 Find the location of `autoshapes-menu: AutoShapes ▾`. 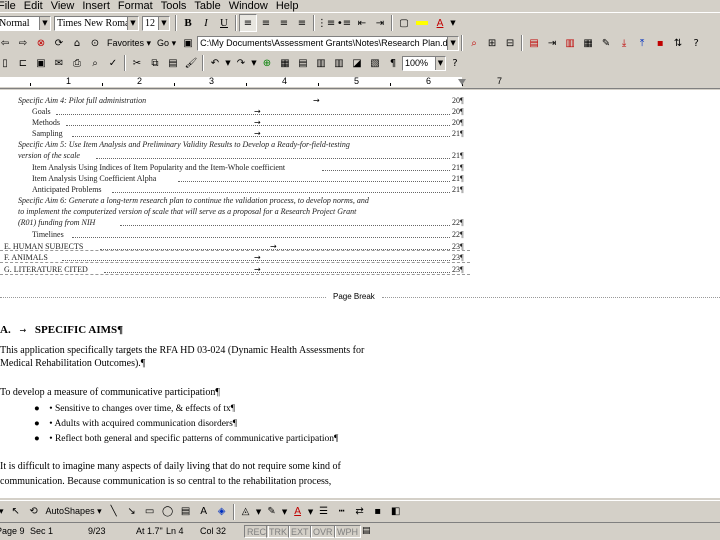

autoshapes-menu: AutoShapes ▾ is located at coordinates (74, 511).